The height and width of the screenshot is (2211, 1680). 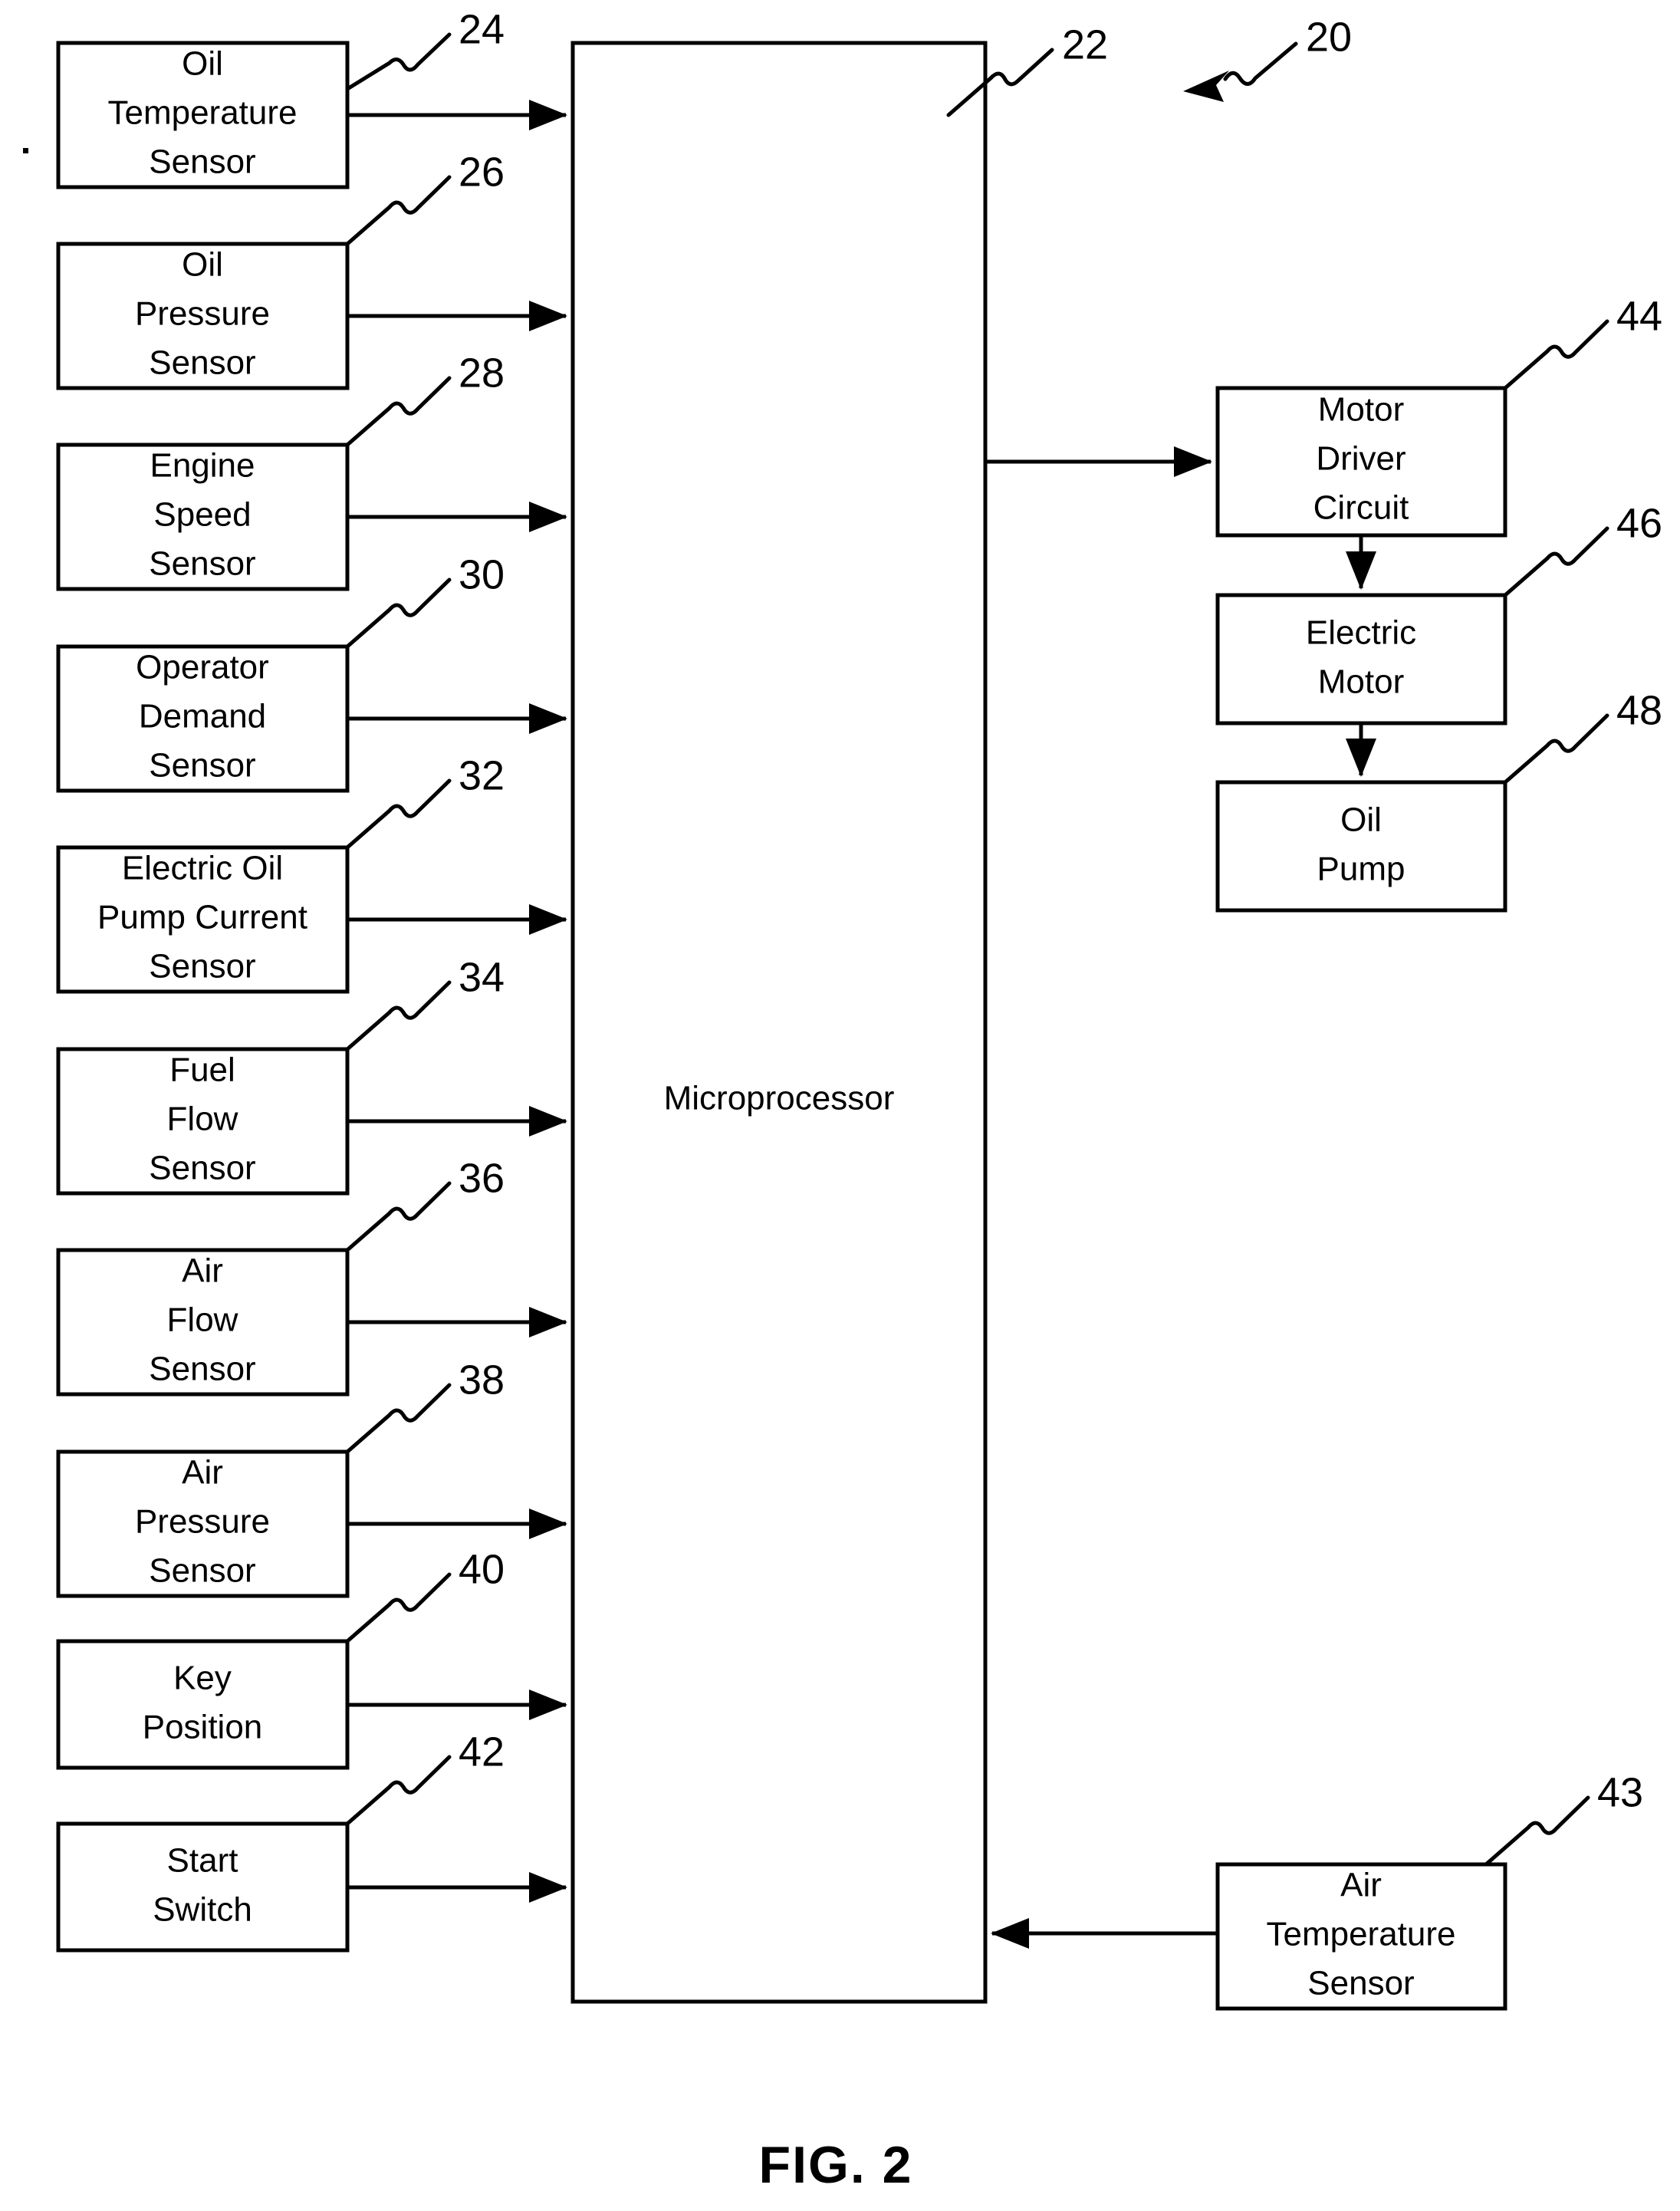 I want to click on output-block-electric-motor: Electric Motor, so click(x=1361, y=659).